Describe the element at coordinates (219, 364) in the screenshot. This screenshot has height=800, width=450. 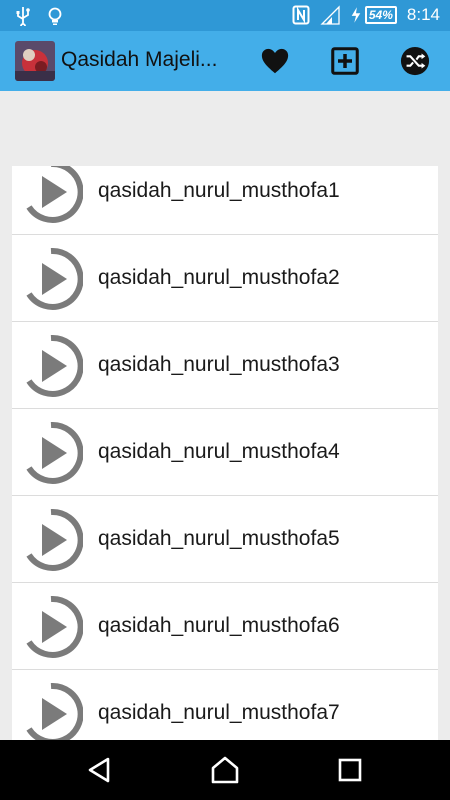
I see `track-title: qasidah_nurul_musthofa3` at that location.